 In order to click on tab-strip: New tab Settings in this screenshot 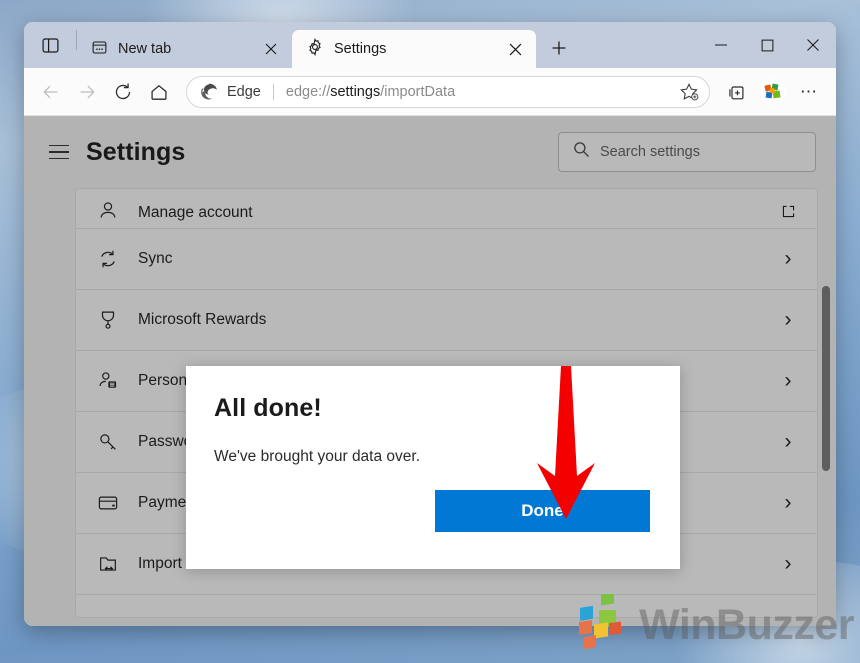, I will do `click(430, 45)`.